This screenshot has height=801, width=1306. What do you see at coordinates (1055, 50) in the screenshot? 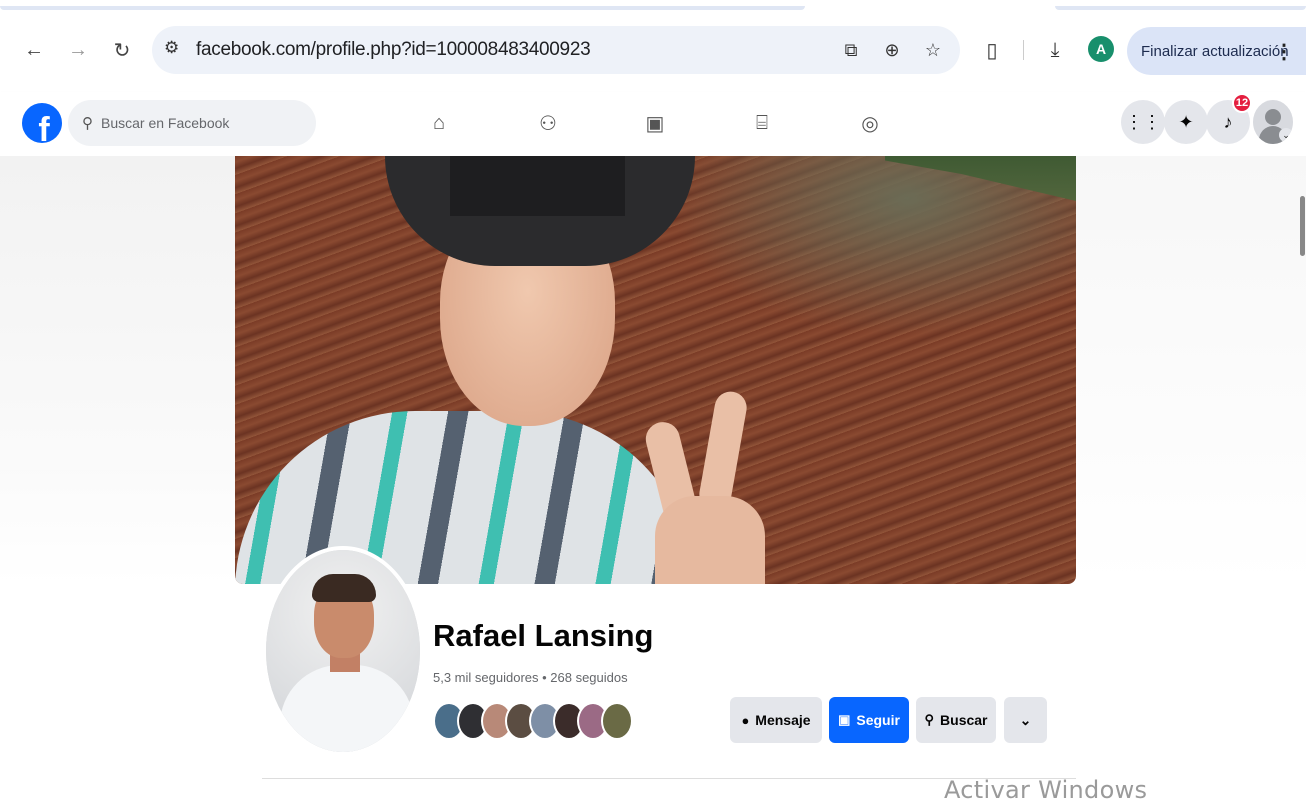
I see `download-icon: ⤓` at bounding box center [1055, 50].